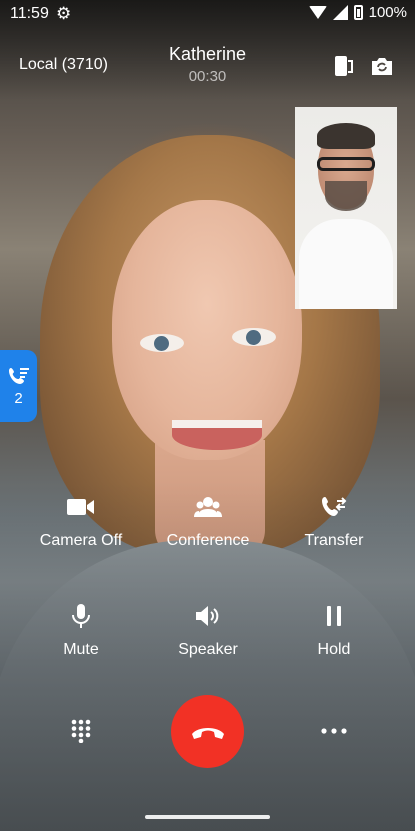 Image resolution: width=415 pixels, height=831 pixels. I want to click on microphone-icon, so click(81, 616).